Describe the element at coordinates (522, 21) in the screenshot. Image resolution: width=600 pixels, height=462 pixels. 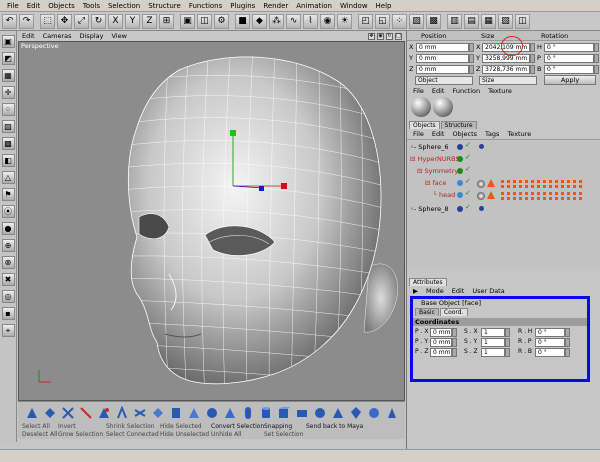
I see `tweak-icon: ◫` at that location.